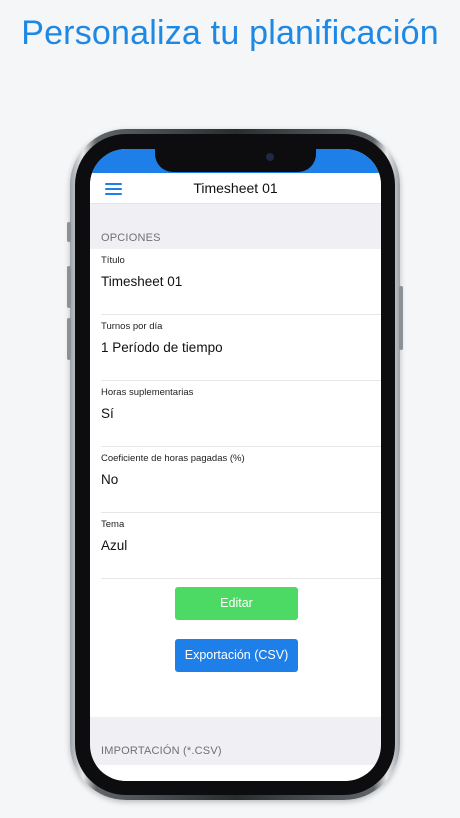 The image size is (460, 818). Describe the element at coordinates (241, 480) in the screenshot. I see `option-row-paid-coefficient: Coeficiente de horas pagadas (%) No` at that location.